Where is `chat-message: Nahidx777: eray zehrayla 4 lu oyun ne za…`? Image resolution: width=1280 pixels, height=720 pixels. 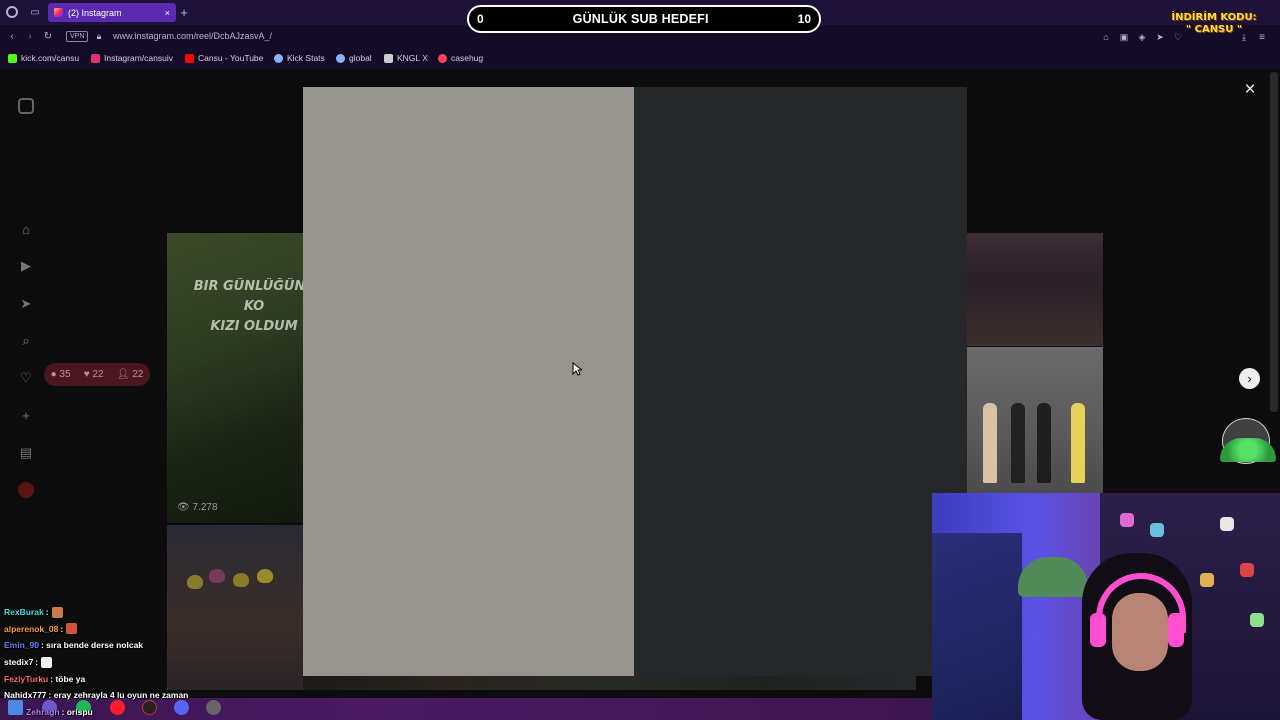
chat-message: Nahidx777: eray zehrayla 4 lu oyun ne za… is located at coordinates (96, 695).